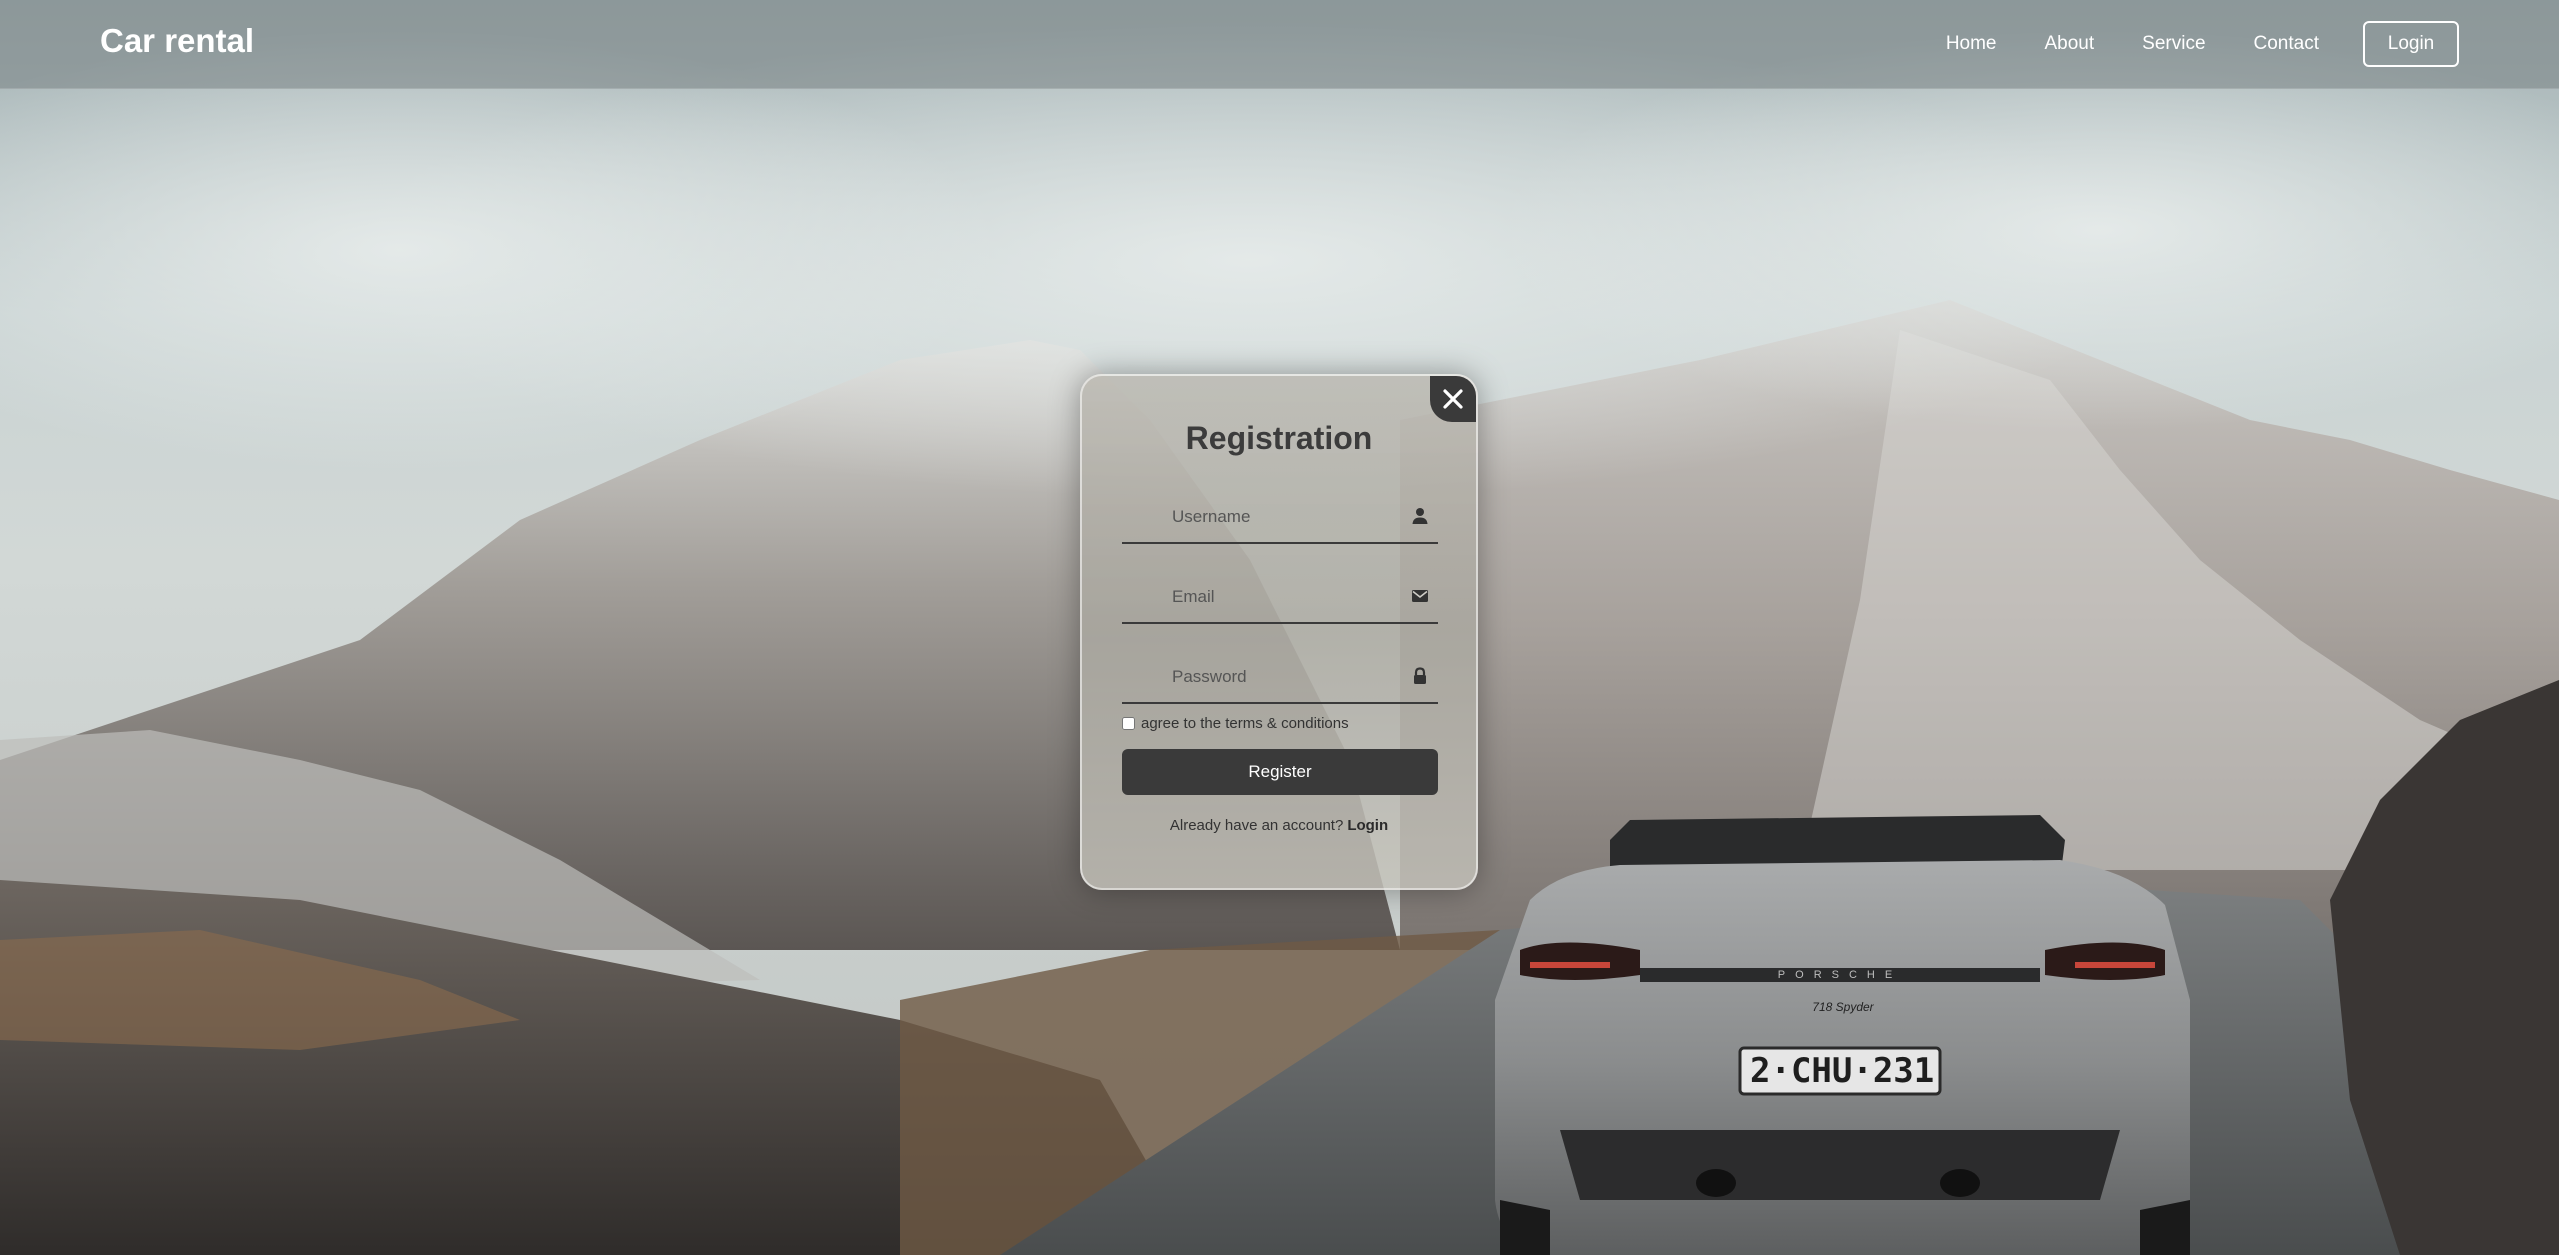  I want to click on login-prompt: Already have an account? Login, so click(1279, 825).